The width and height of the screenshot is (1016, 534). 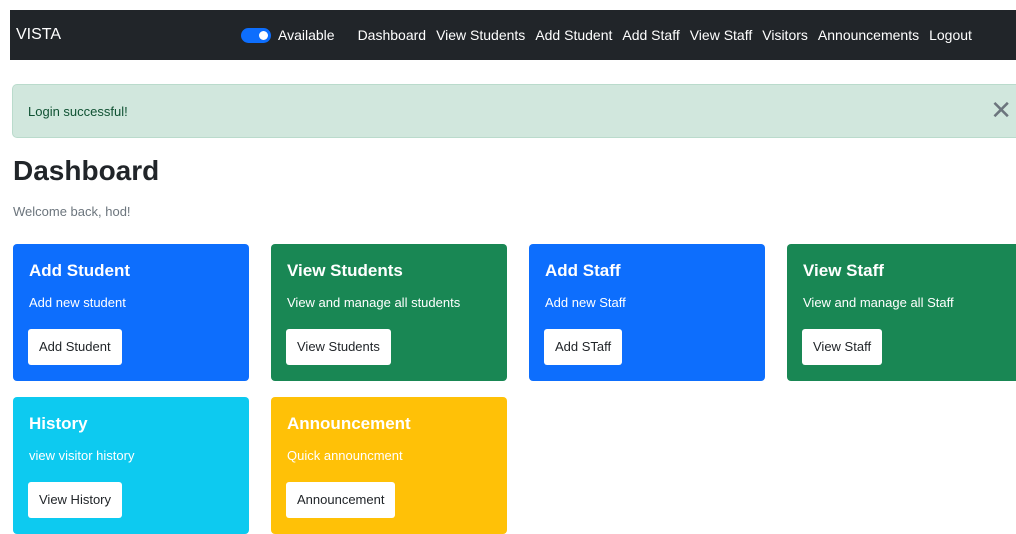 What do you see at coordinates (583, 347) in the screenshot?
I see `add-staff-button: Add STaff` at bounding box center [583, 347].